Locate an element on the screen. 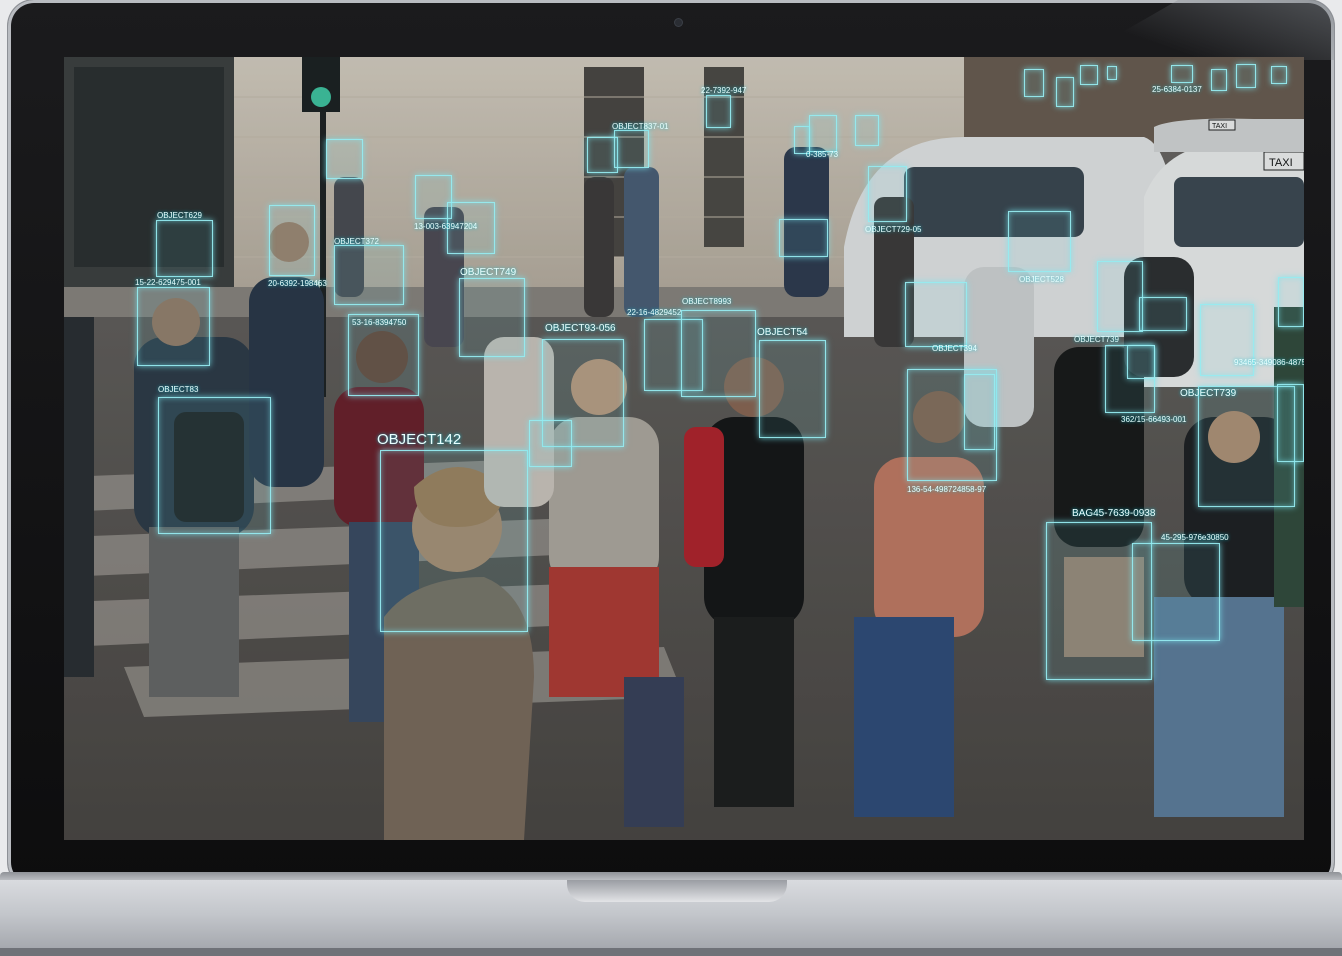 The width and height of the screenshot is (1342, 956). detection-label: OBJECT372 is located at coordinates (356, 241).